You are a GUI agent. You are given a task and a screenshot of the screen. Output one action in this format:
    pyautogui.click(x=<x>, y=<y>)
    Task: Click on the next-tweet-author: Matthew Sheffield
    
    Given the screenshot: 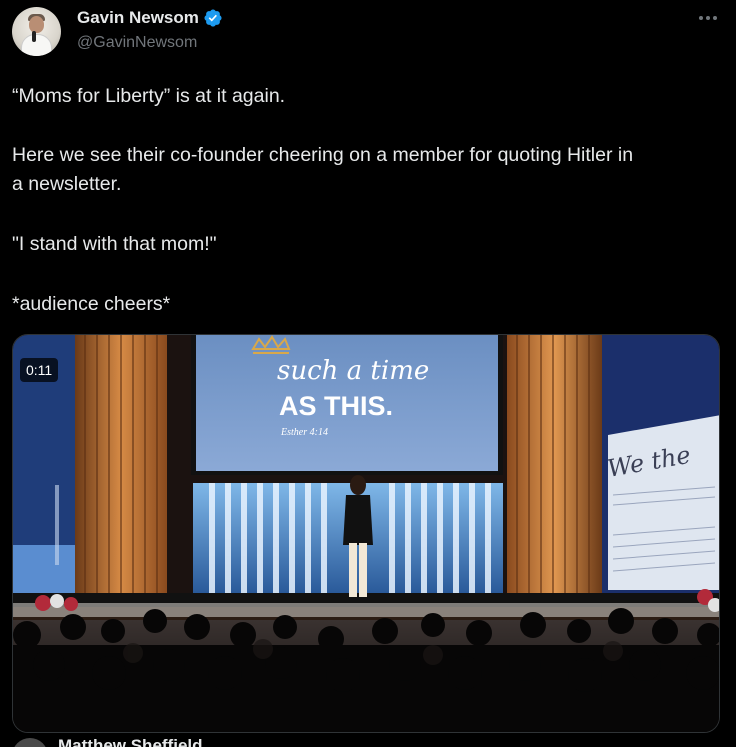 What is the action you would take?
    pyautogui.click(x=130, y=741)
    